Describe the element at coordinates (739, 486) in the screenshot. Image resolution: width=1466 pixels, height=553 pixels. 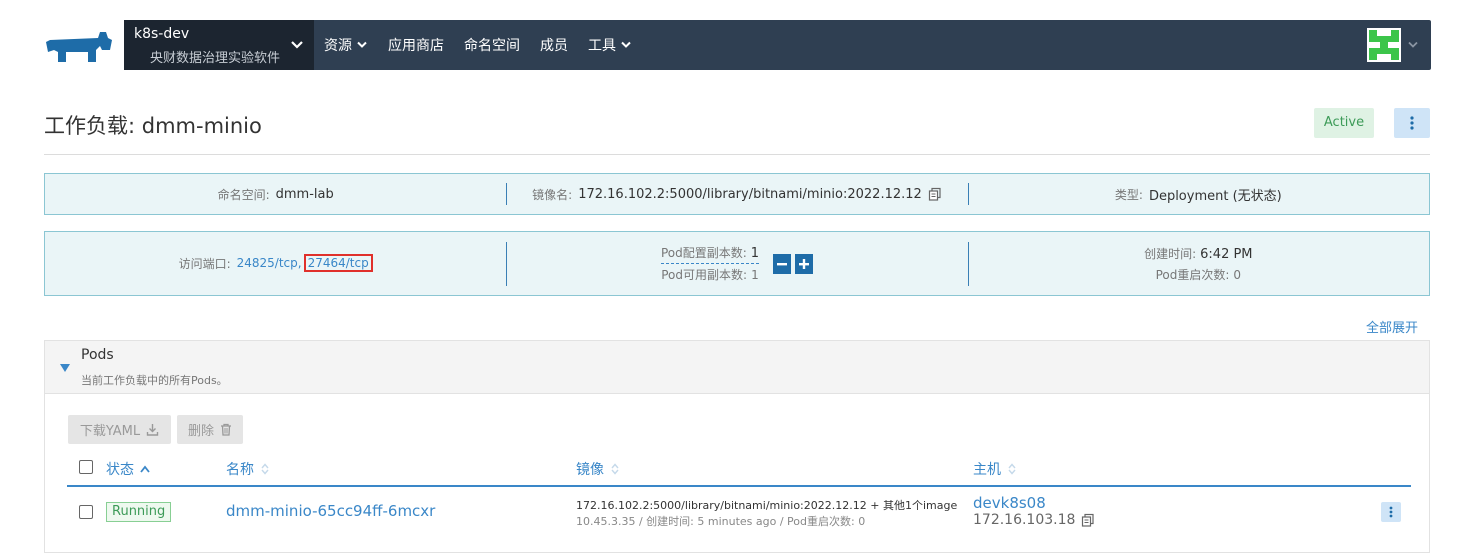
I see `table-header-divider` at that location.